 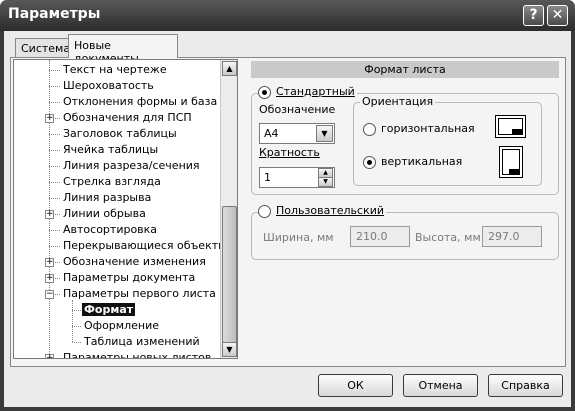 I want to click on tree-item: + Обозначение изменения, so click(x=116, y=262).